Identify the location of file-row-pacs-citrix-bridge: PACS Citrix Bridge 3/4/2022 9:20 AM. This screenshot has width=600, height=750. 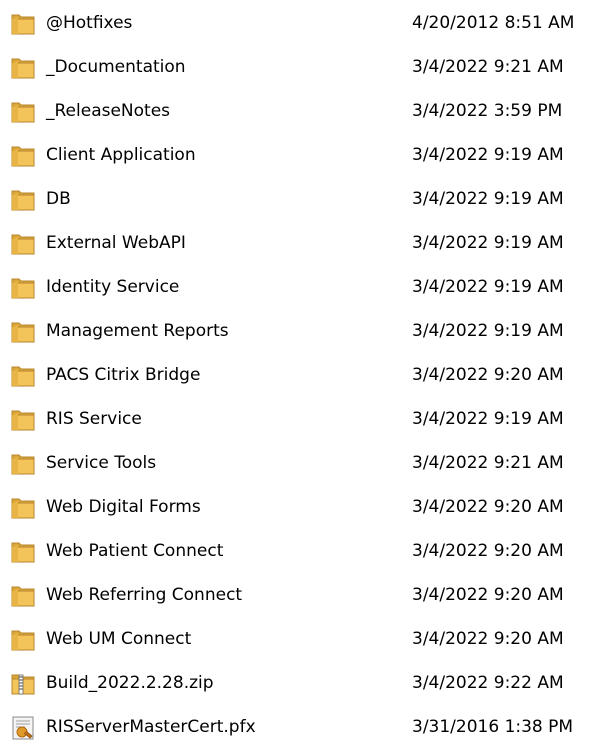
(300, 376).